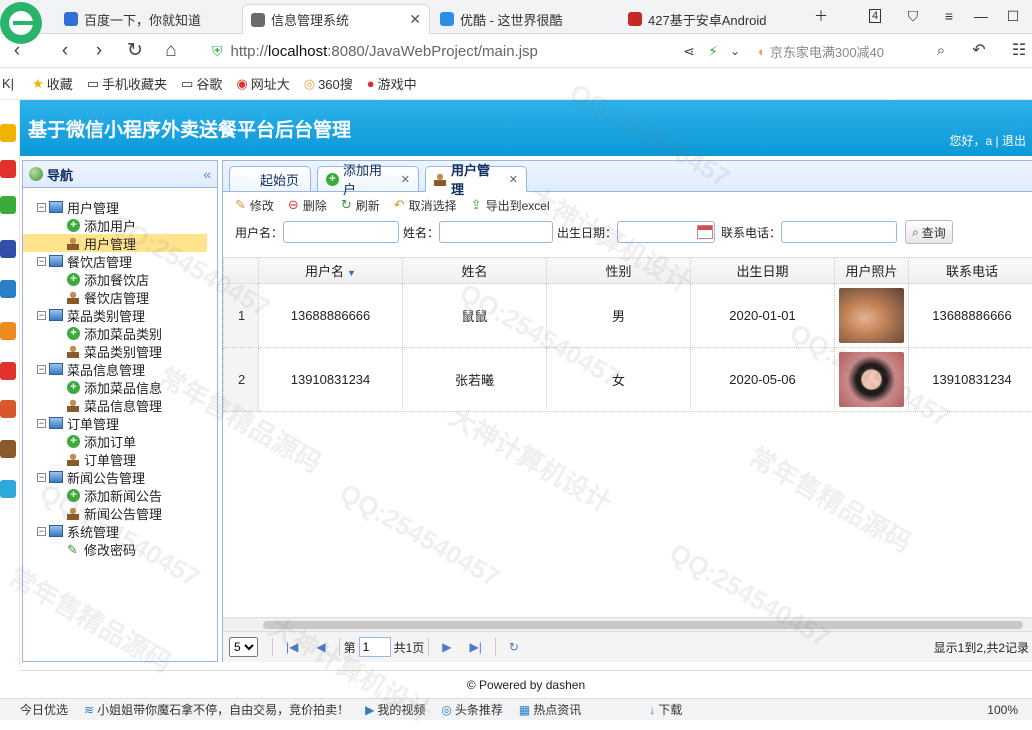 This screenshot has width=1032, height=730. Describe the element at coordinates (120, 225) in the screenshot. I see `nav-item: +添加用户` at that location.